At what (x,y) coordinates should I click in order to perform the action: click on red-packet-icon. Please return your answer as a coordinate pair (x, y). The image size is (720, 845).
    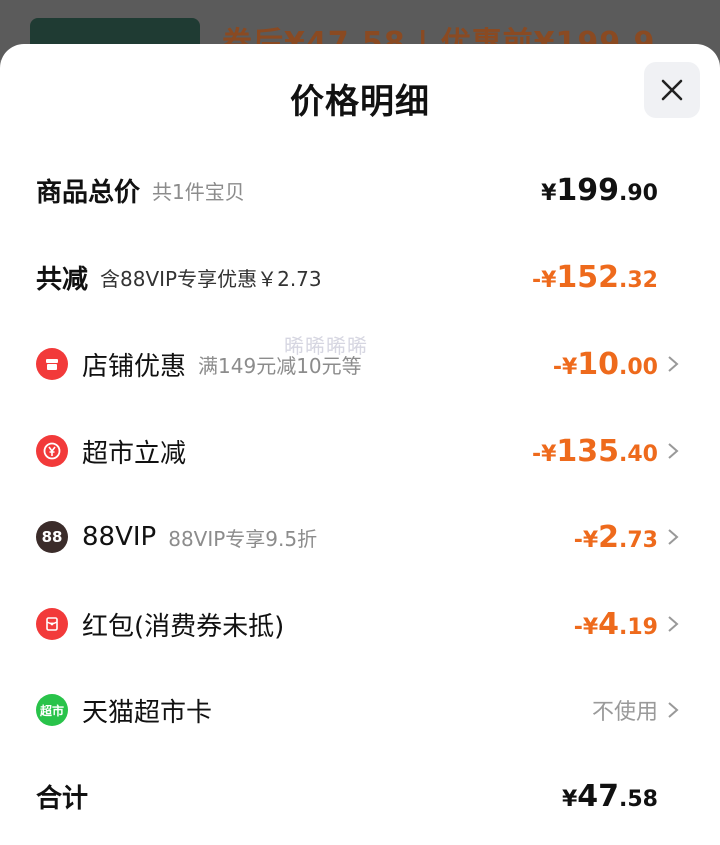
    Looking at the image, I should click on (52, 624).